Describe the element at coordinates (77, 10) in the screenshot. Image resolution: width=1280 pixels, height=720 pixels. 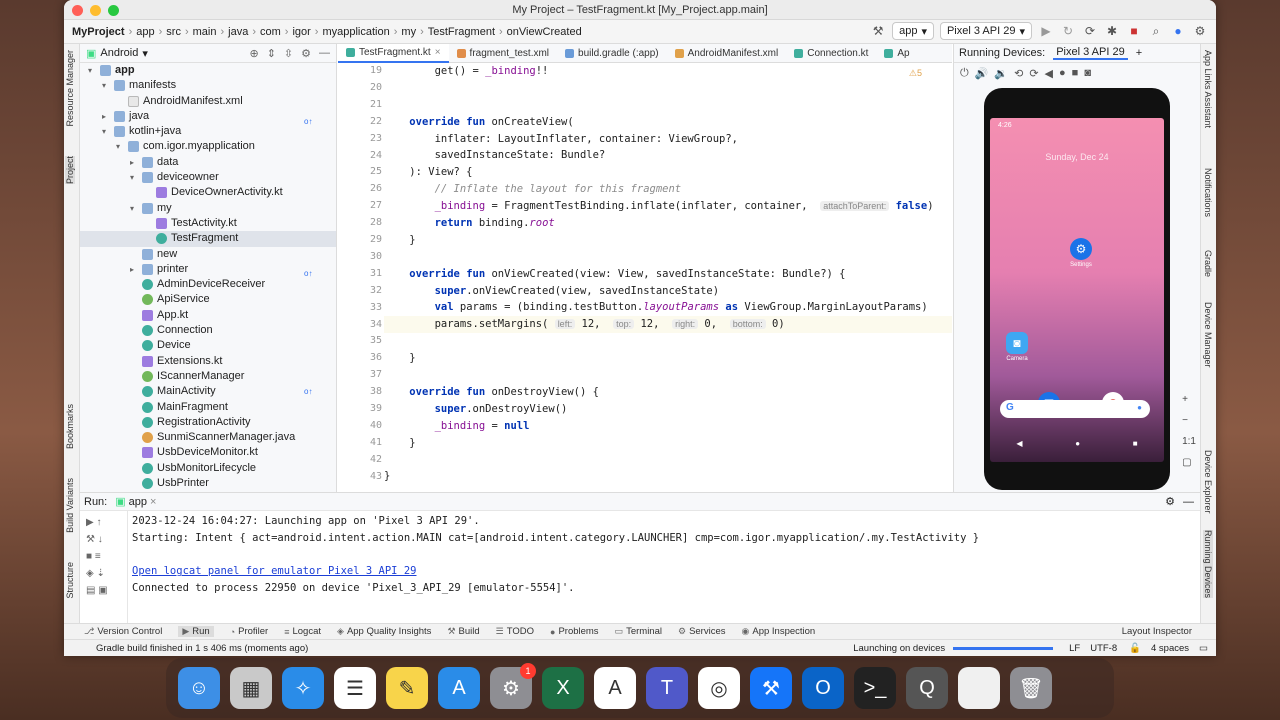
I see `close-window-button` at that location.